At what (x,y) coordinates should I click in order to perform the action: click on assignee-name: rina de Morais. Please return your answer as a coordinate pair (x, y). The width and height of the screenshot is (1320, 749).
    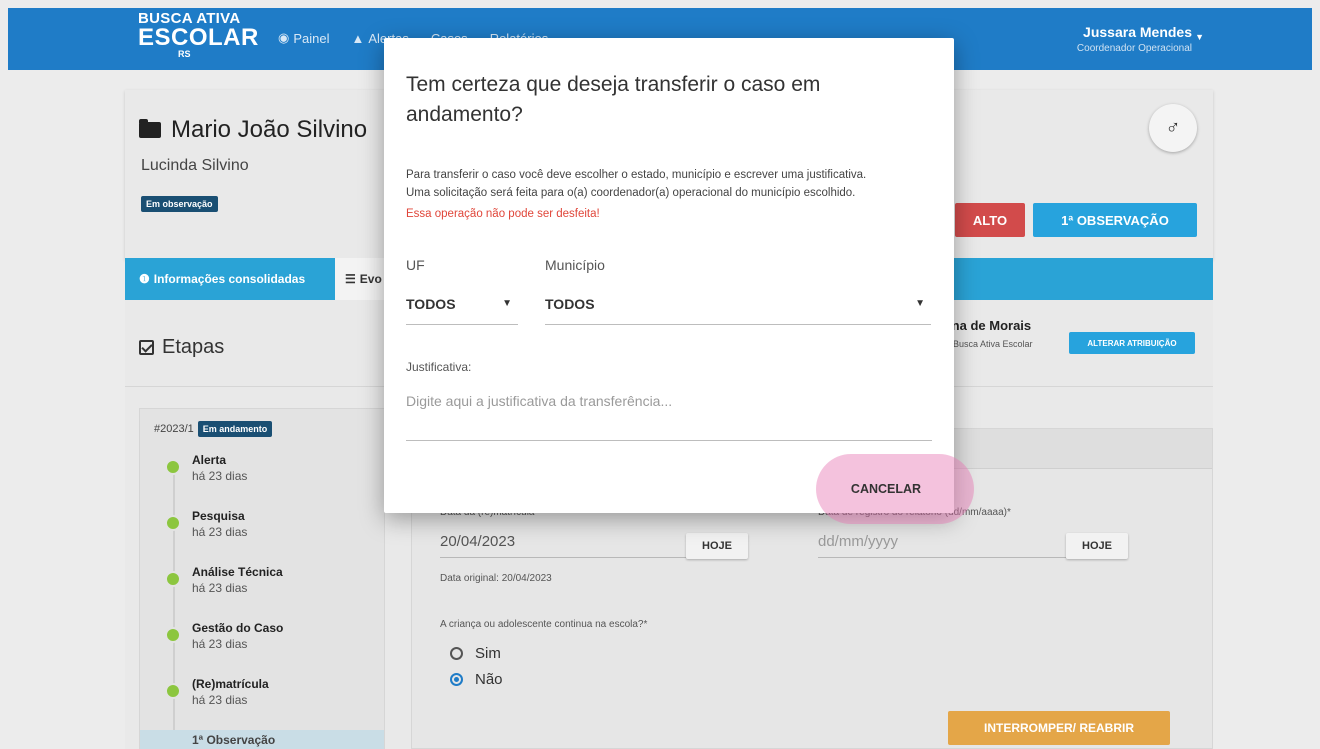
    Looking at the image, I should click on (987, 325).